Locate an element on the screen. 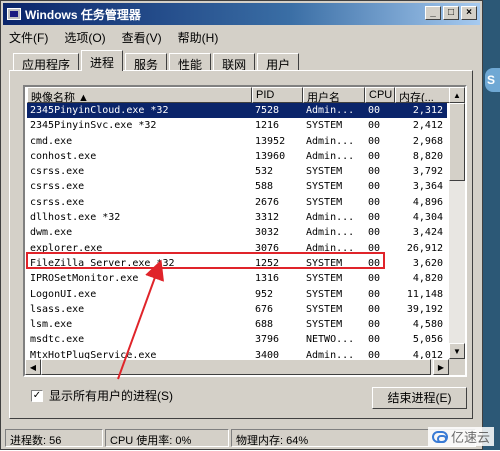  process-name: 2345PinyinSvc.exe *32 is located at coordinates (93, 126).